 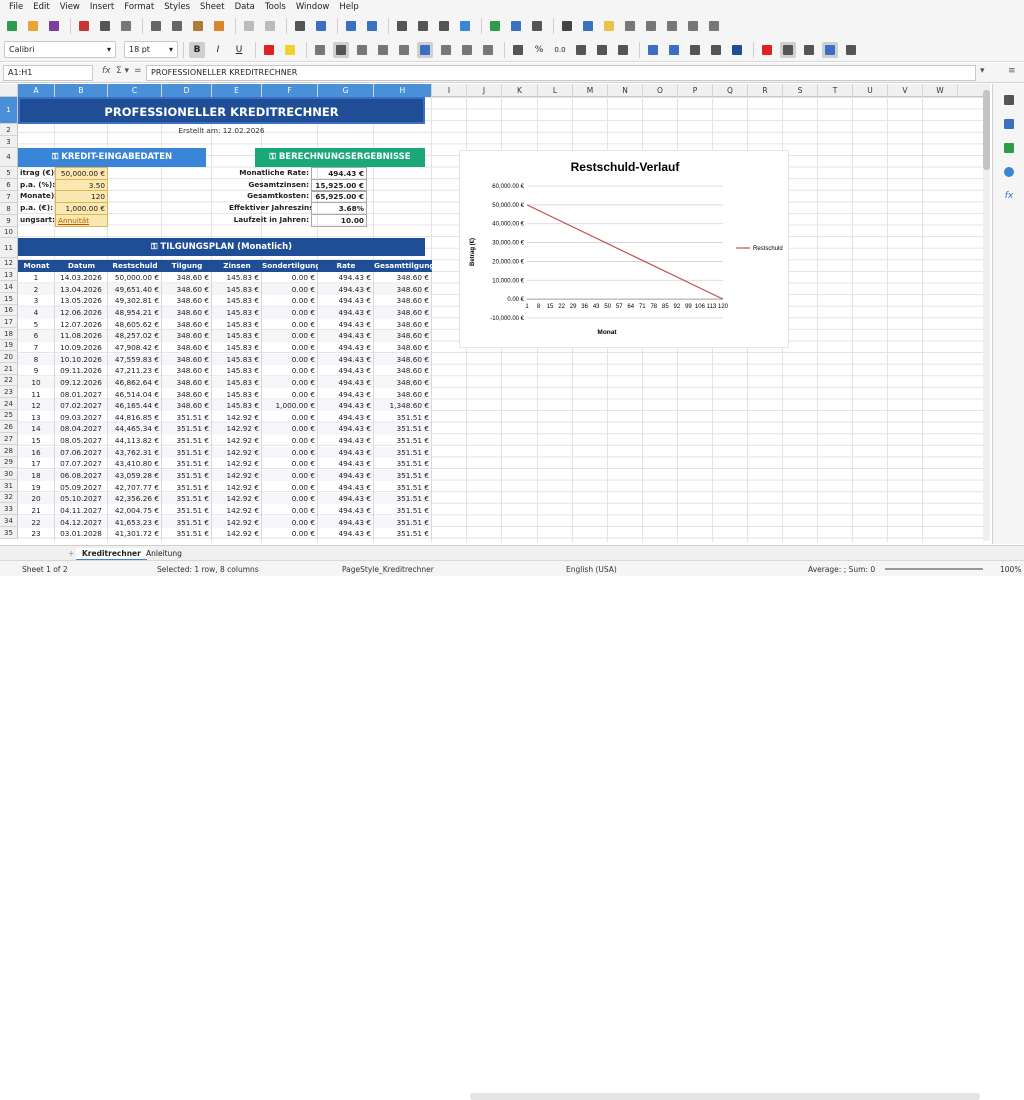 What do you see at coordinates (830, 49) in the screenshot?
I see `text-direction-icon` at bounding box center [830, 49].